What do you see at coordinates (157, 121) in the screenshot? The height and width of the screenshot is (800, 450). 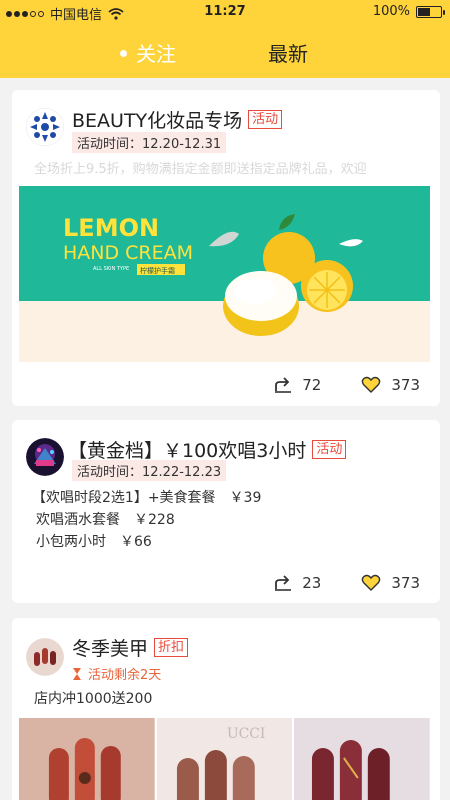 I see `post-title-text: BEAUTY化妆品专场` at bounding box center [157, 121].